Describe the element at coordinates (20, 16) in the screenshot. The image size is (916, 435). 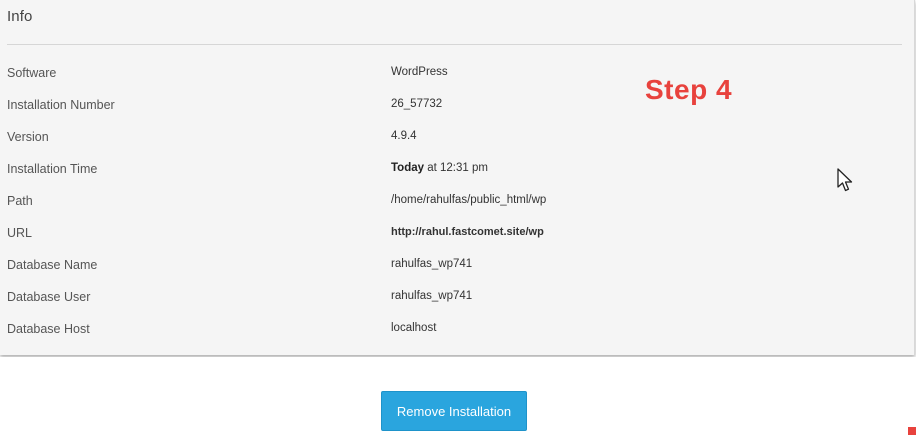
I see `panel-title: Info` at that location.